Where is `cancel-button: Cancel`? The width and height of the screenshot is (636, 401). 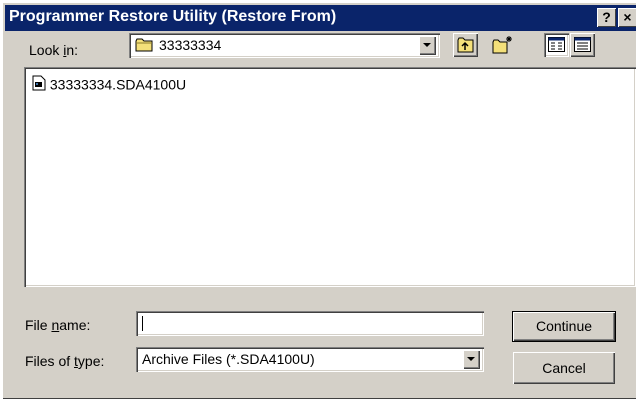 cancel-button: Cancel is located at coordinates (564, 368).